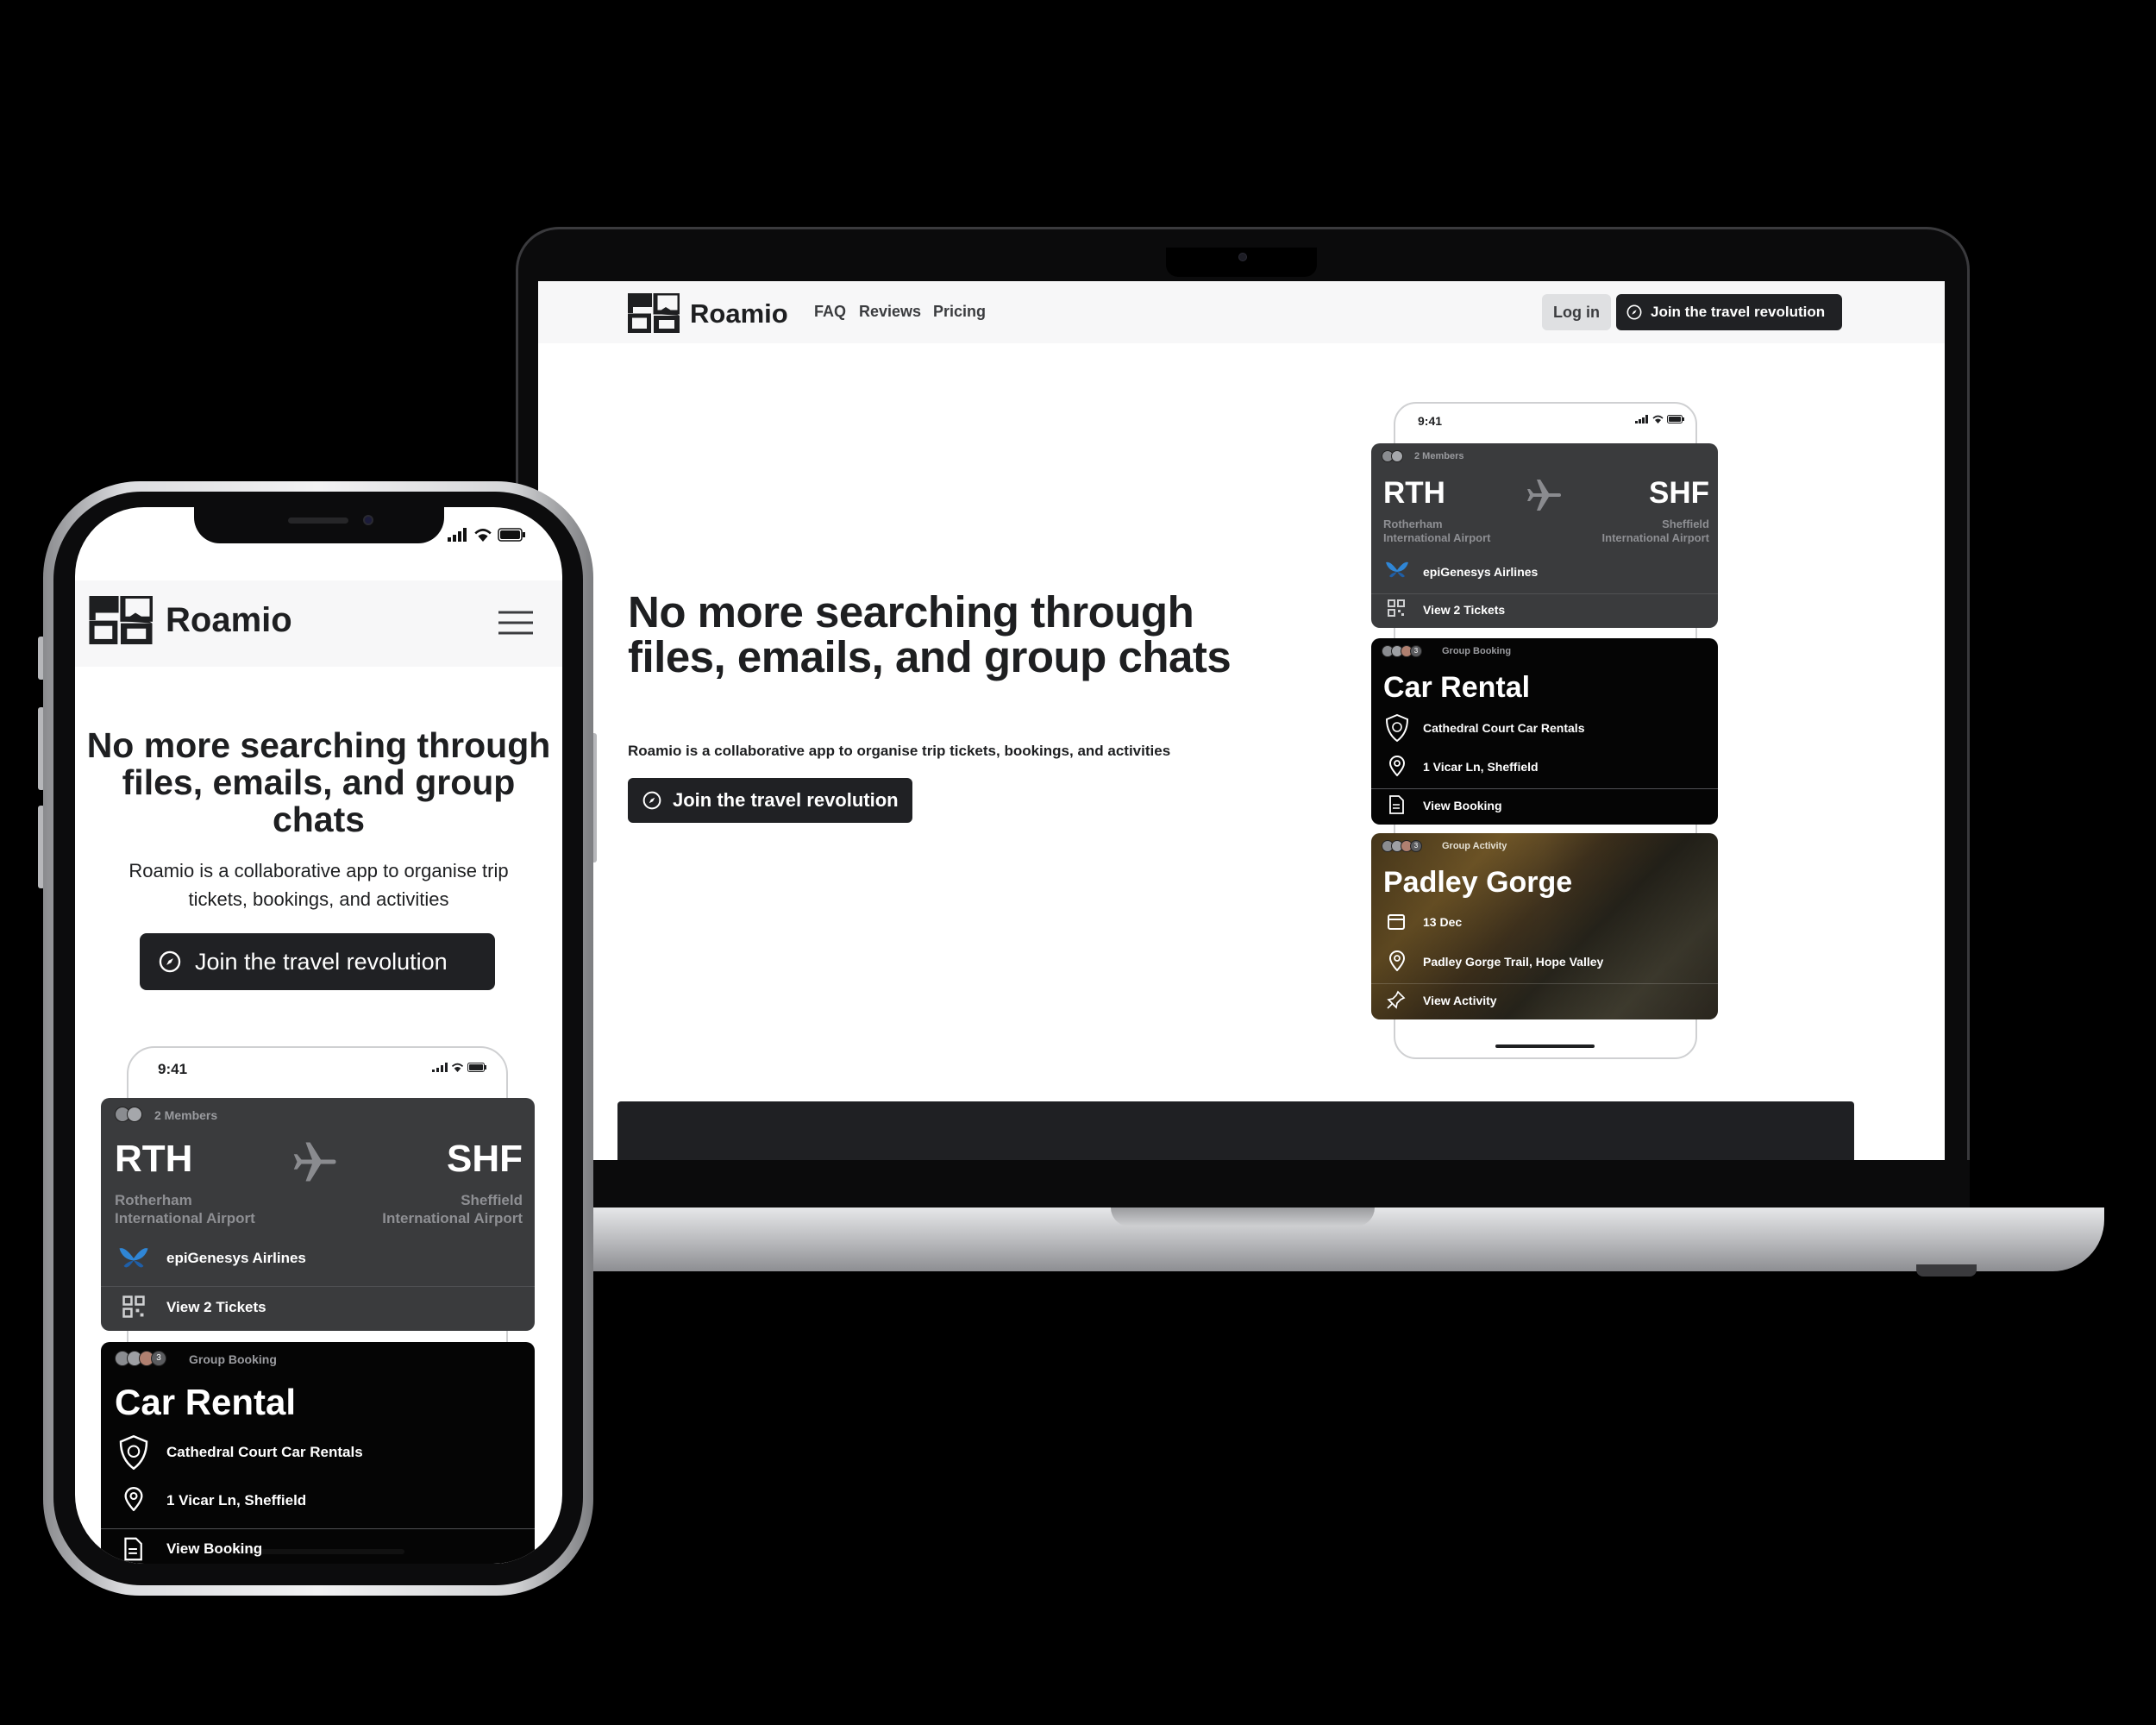 The width and height of the screenshot is (2156, 1725). I want to click on activity-date: 13 Dec, so click(1443, 922).